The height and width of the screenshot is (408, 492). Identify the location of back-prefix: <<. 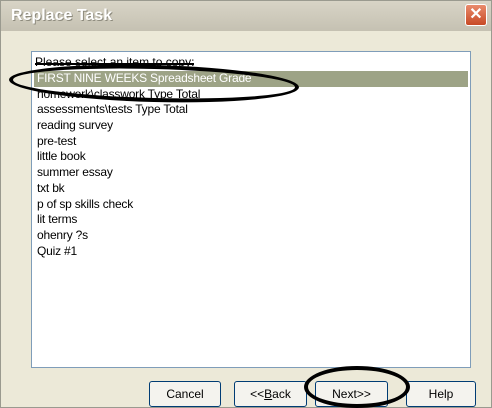
(257, 394).